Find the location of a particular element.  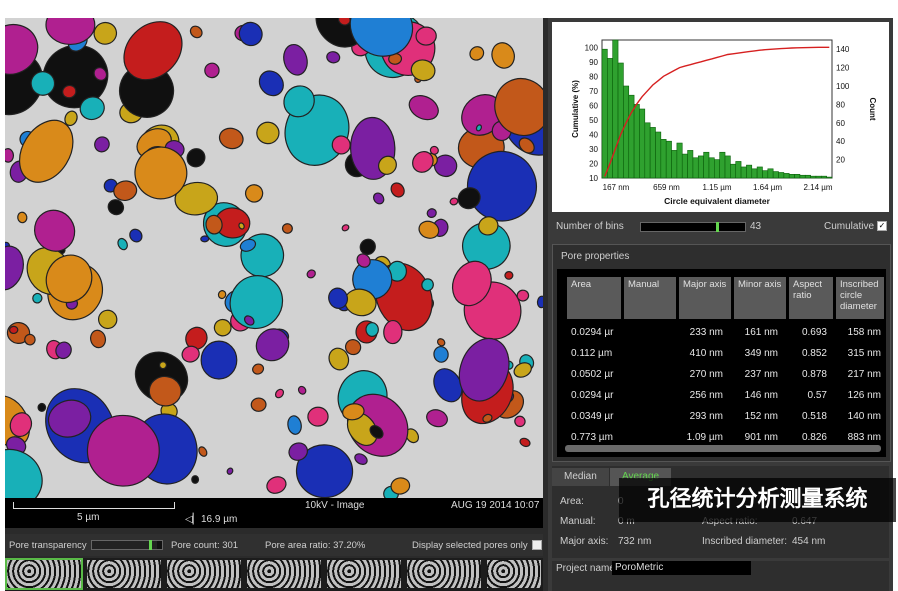

y-left-tick-label: 10 is located at coordinates (593, 178).